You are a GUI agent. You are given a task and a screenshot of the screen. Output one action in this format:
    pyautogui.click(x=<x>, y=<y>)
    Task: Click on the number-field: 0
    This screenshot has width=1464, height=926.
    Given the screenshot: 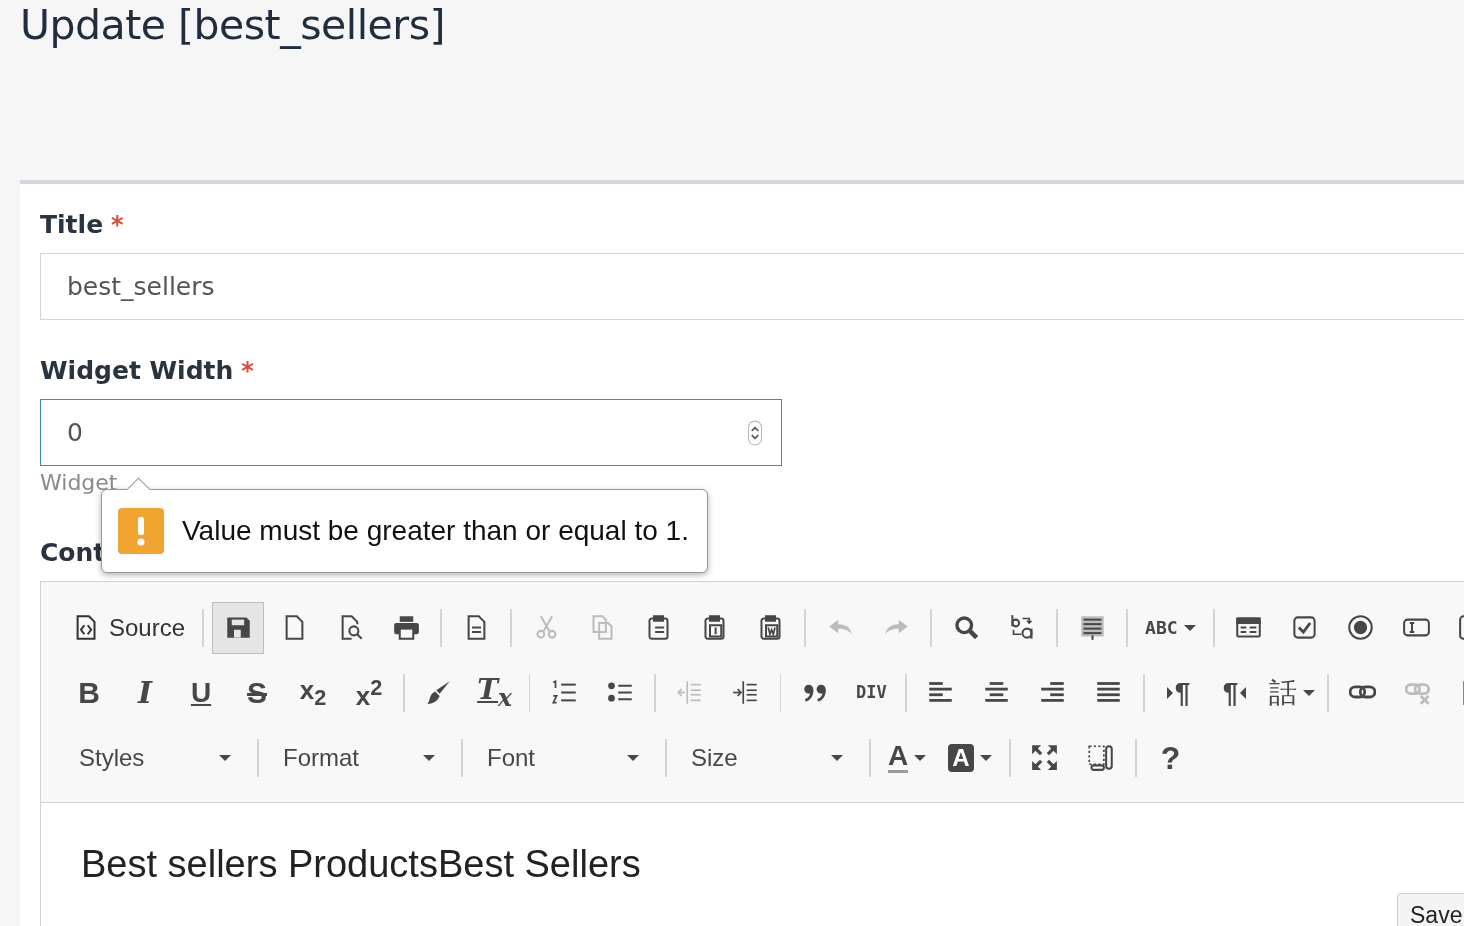 What is the action you would take?
    pyautogui.click(x=411, y=432)
    